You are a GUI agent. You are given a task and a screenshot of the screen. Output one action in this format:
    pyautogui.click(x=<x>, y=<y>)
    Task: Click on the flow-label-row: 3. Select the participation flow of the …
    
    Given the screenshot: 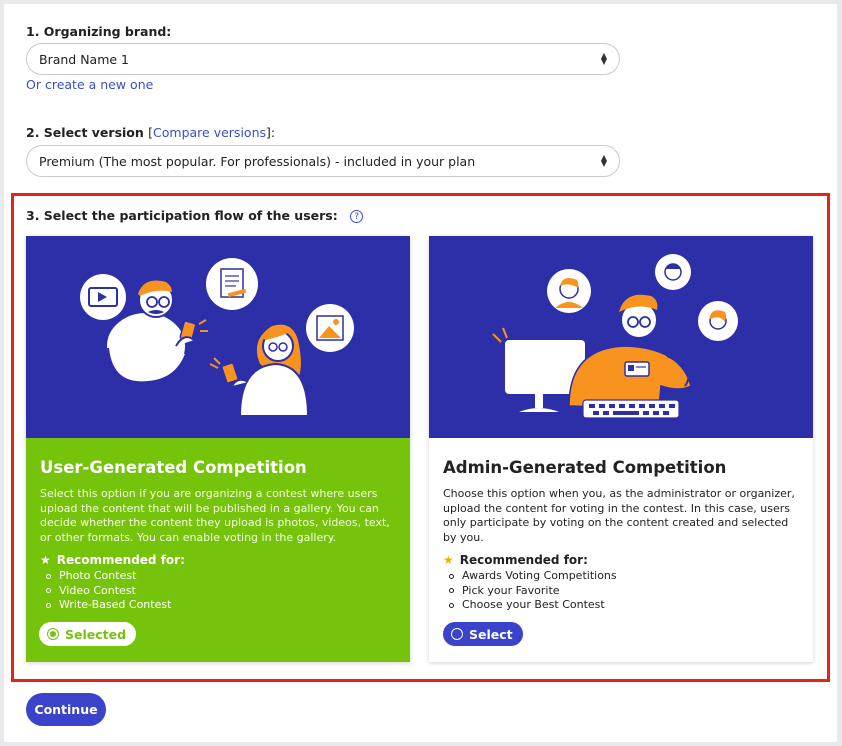 What is the action you would take?
    pyautogui.click(x=195, y=215)
    